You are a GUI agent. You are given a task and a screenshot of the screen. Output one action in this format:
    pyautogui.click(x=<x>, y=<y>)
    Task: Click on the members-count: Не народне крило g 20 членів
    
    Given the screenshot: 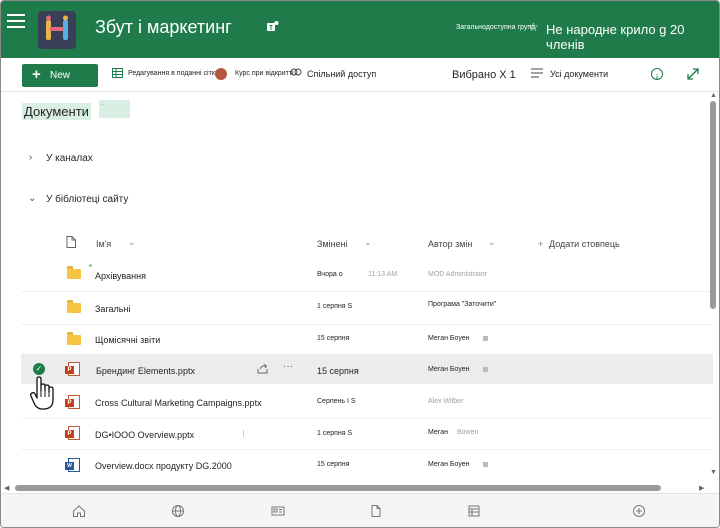 What is the action you would take?
    pyautogui.click(x=632, y=37)
    